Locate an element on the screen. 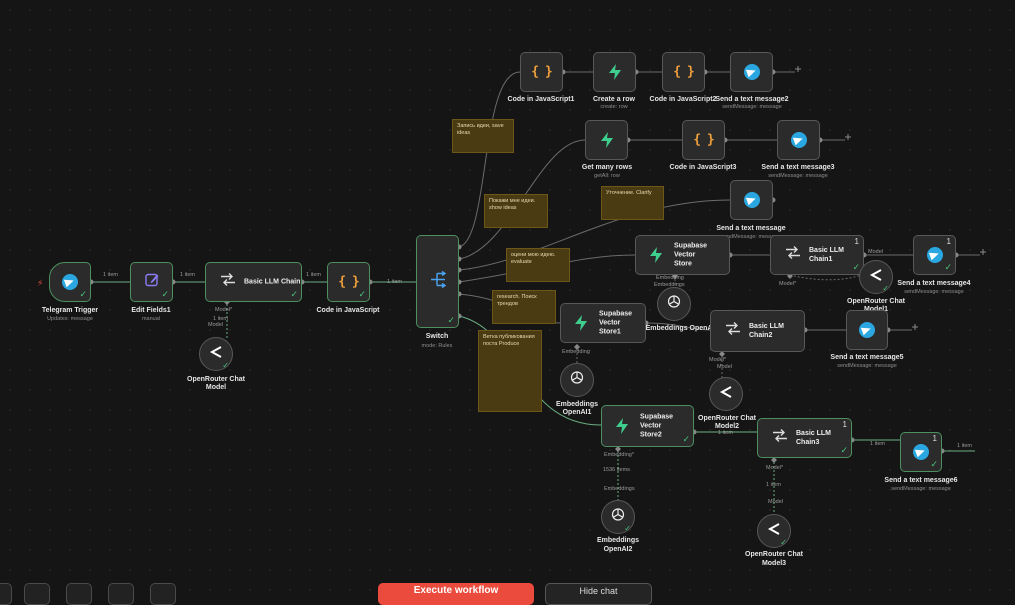 The width and height of the screenshot is (1015, 605). sticky-note-evaluate: оцени мою идею. evaluate is located at coordinates (538, 265).